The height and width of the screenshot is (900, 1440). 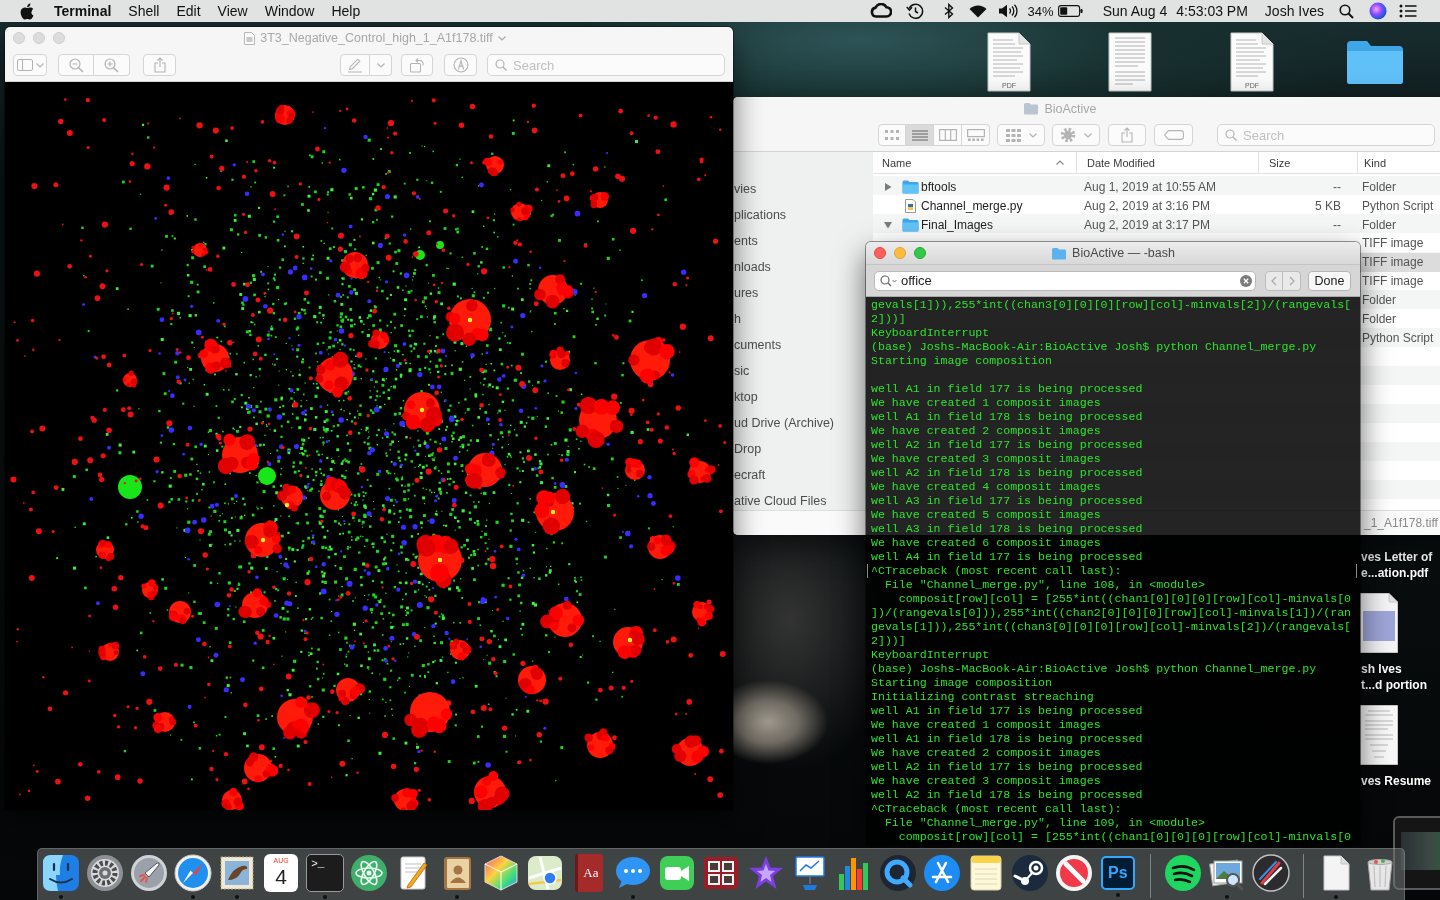 I want to click on ring-icon, so click(x=897, y=873).